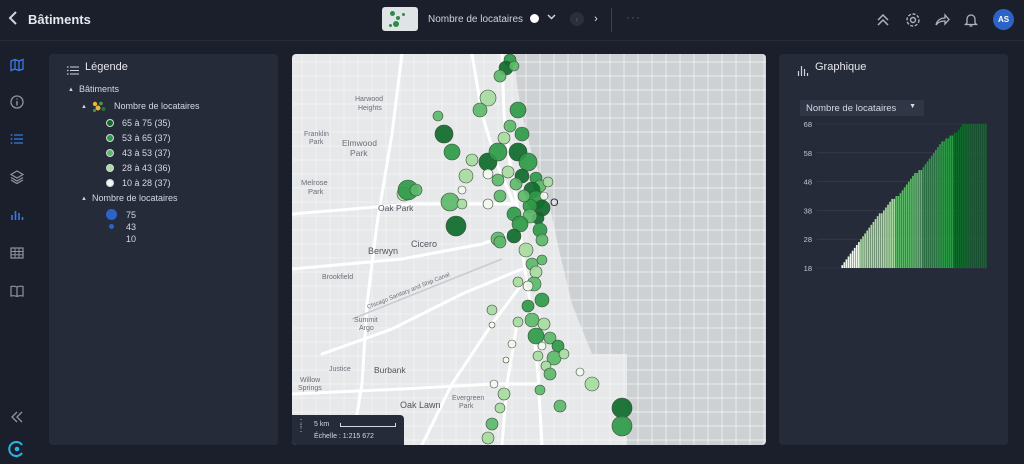  Describe the element at coordinates (551, 18) in the screenshot. I see `chevron-down-icon` at that location.